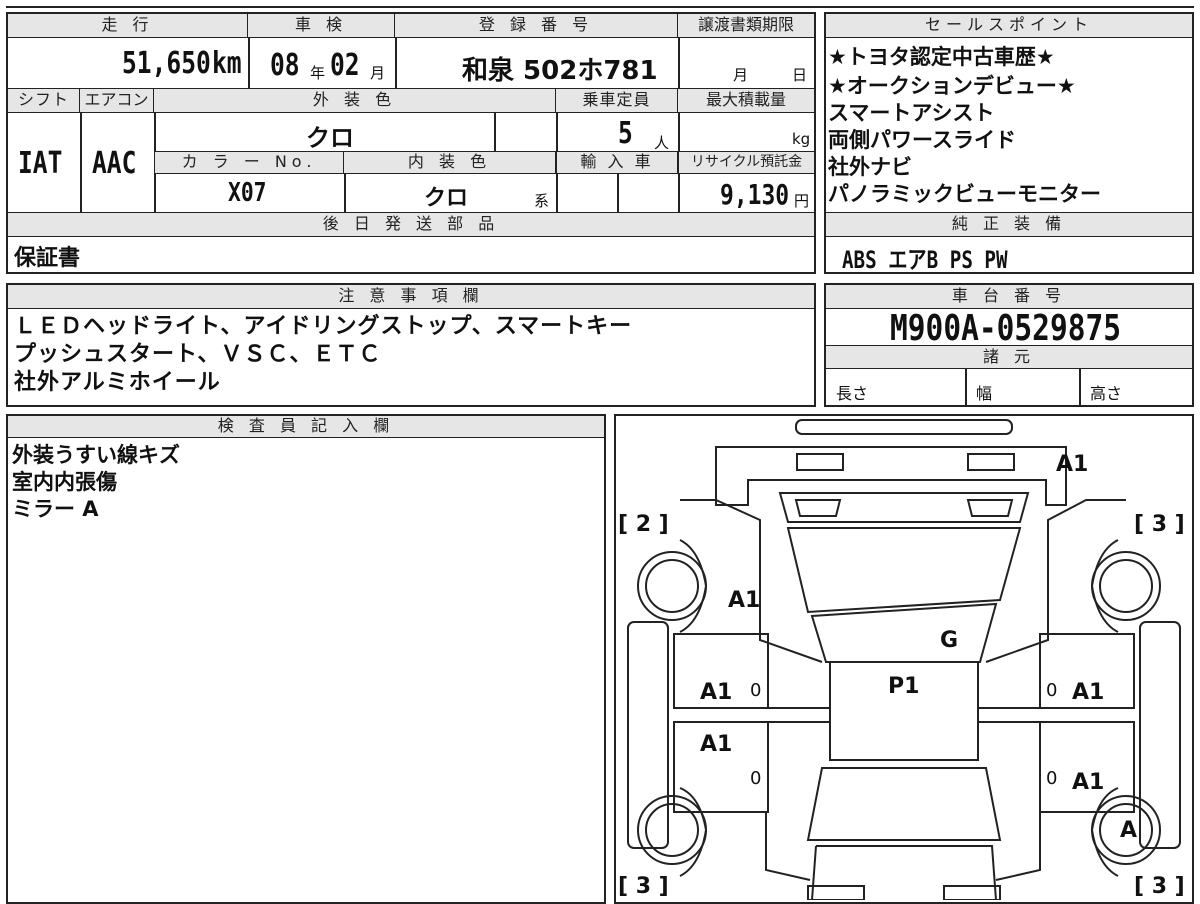 The height and width of the screenshot is (904, 1200). Describe the element at coordinates (617, 101) in the screenshot. I see `capacity-header: 乗車定員` at that location.